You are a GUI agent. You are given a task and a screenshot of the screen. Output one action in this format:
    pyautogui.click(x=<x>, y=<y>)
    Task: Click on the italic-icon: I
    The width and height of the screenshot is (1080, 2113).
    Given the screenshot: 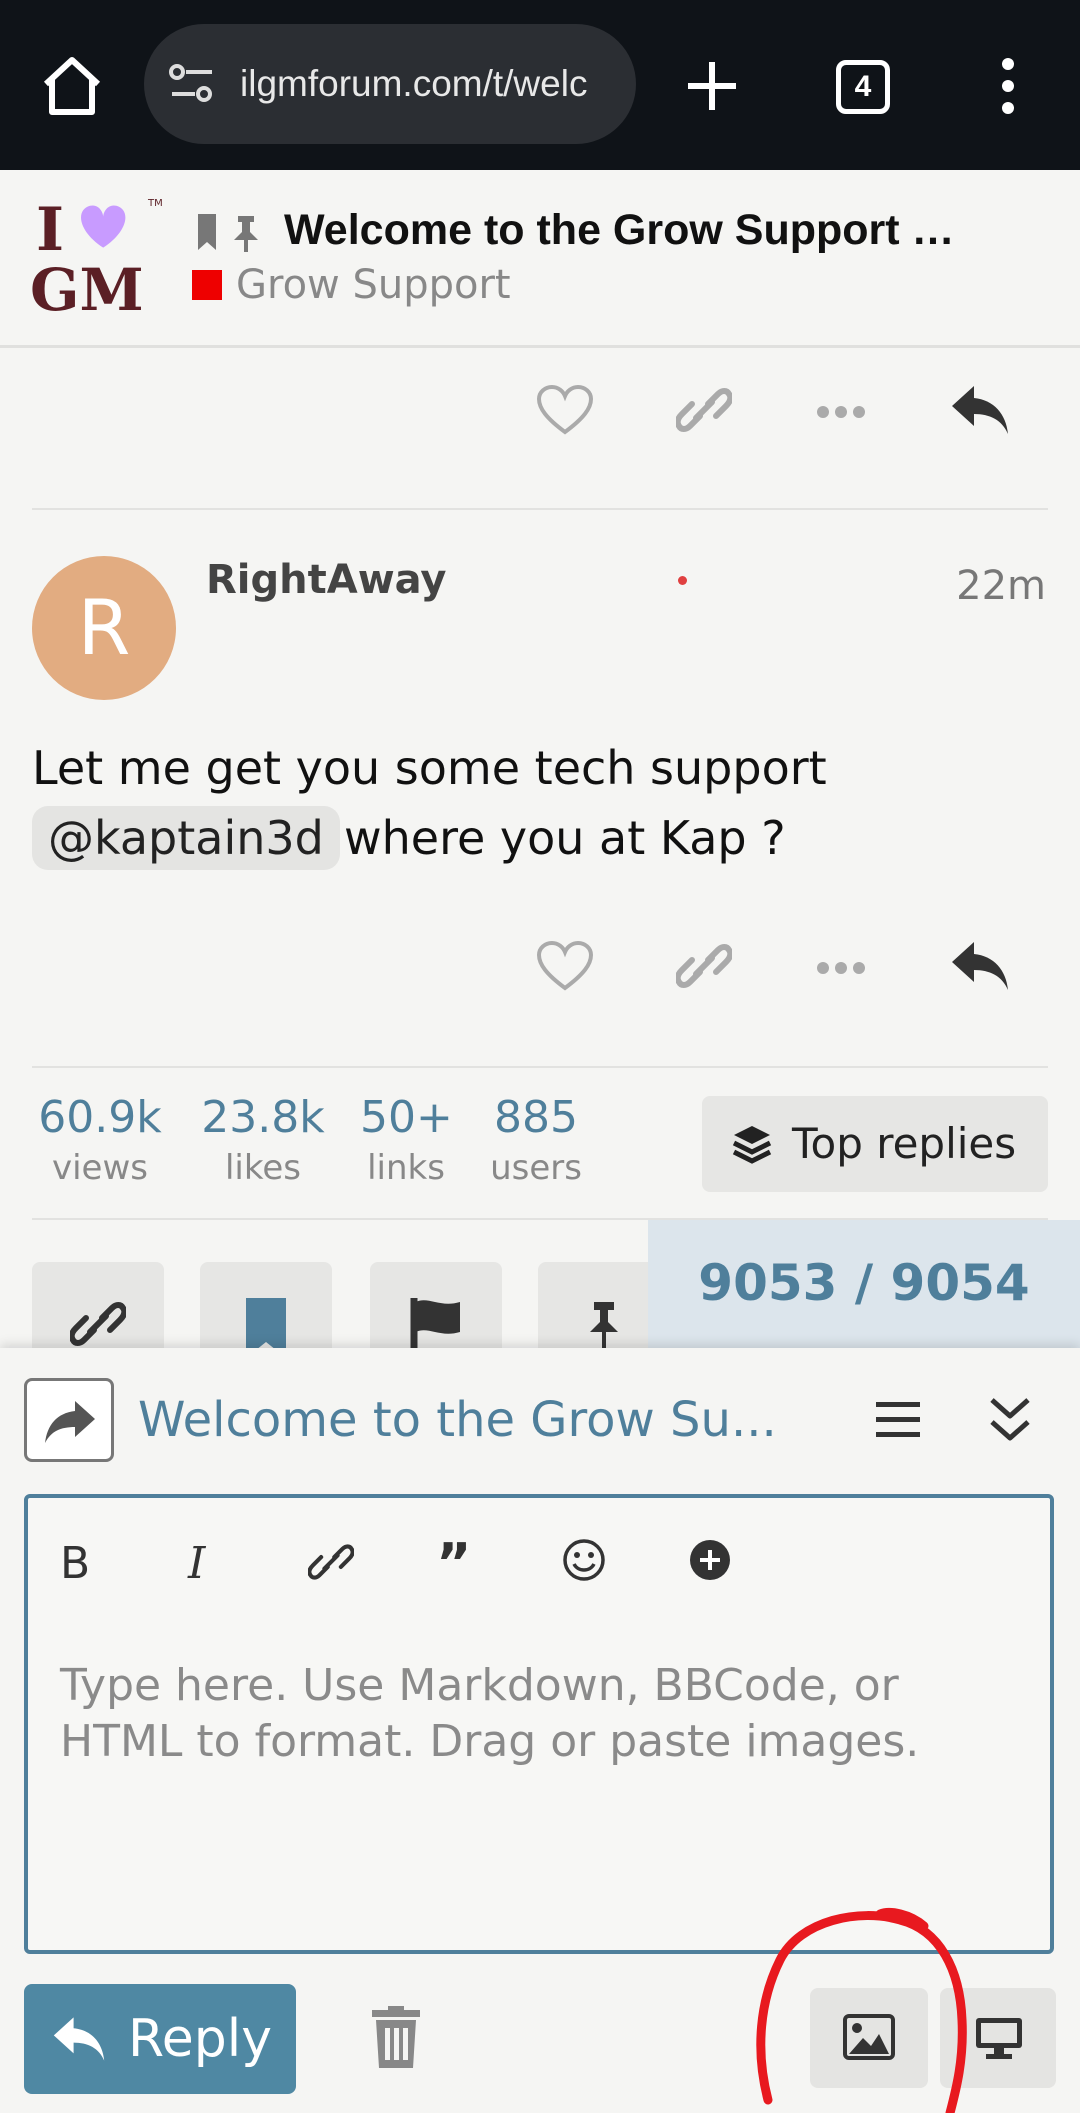 What is the action you would take?
    pyautogui.click(x=204, y=1562)
    